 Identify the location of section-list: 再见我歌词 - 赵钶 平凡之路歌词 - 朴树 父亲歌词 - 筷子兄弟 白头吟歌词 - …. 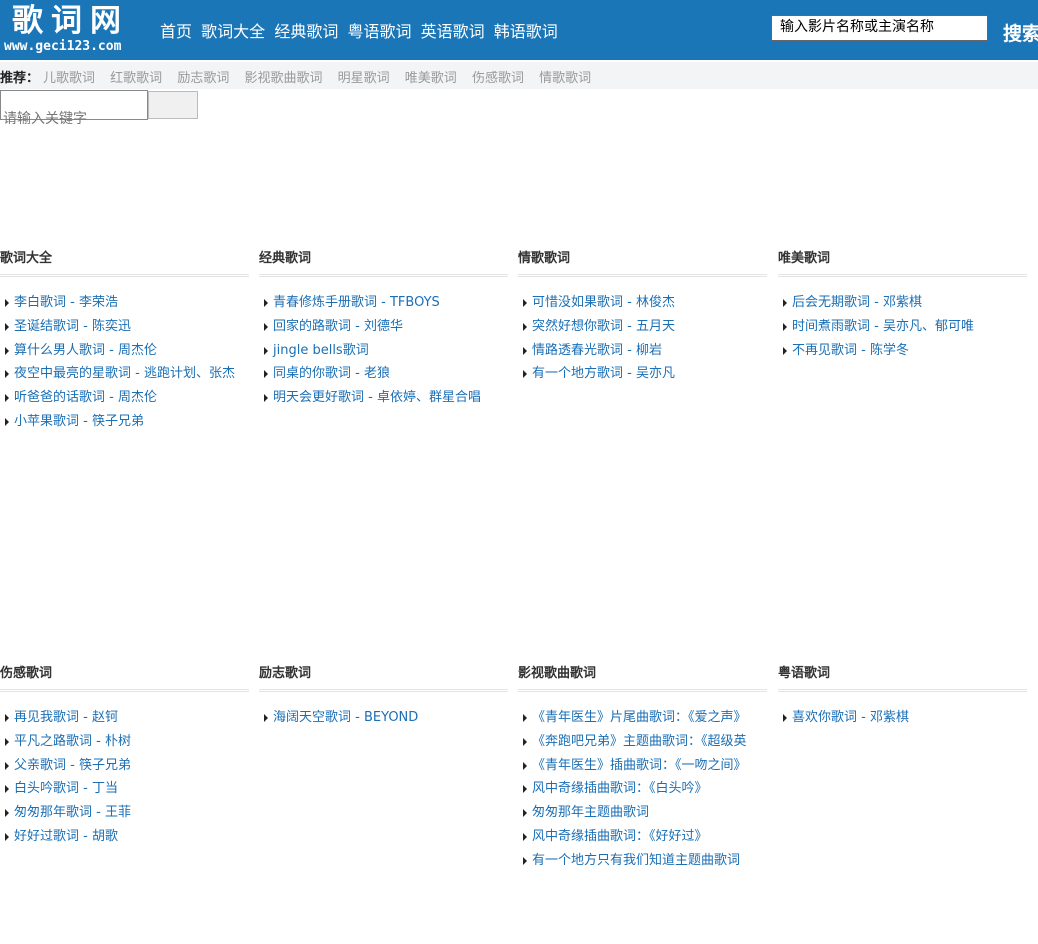
(124, 770).